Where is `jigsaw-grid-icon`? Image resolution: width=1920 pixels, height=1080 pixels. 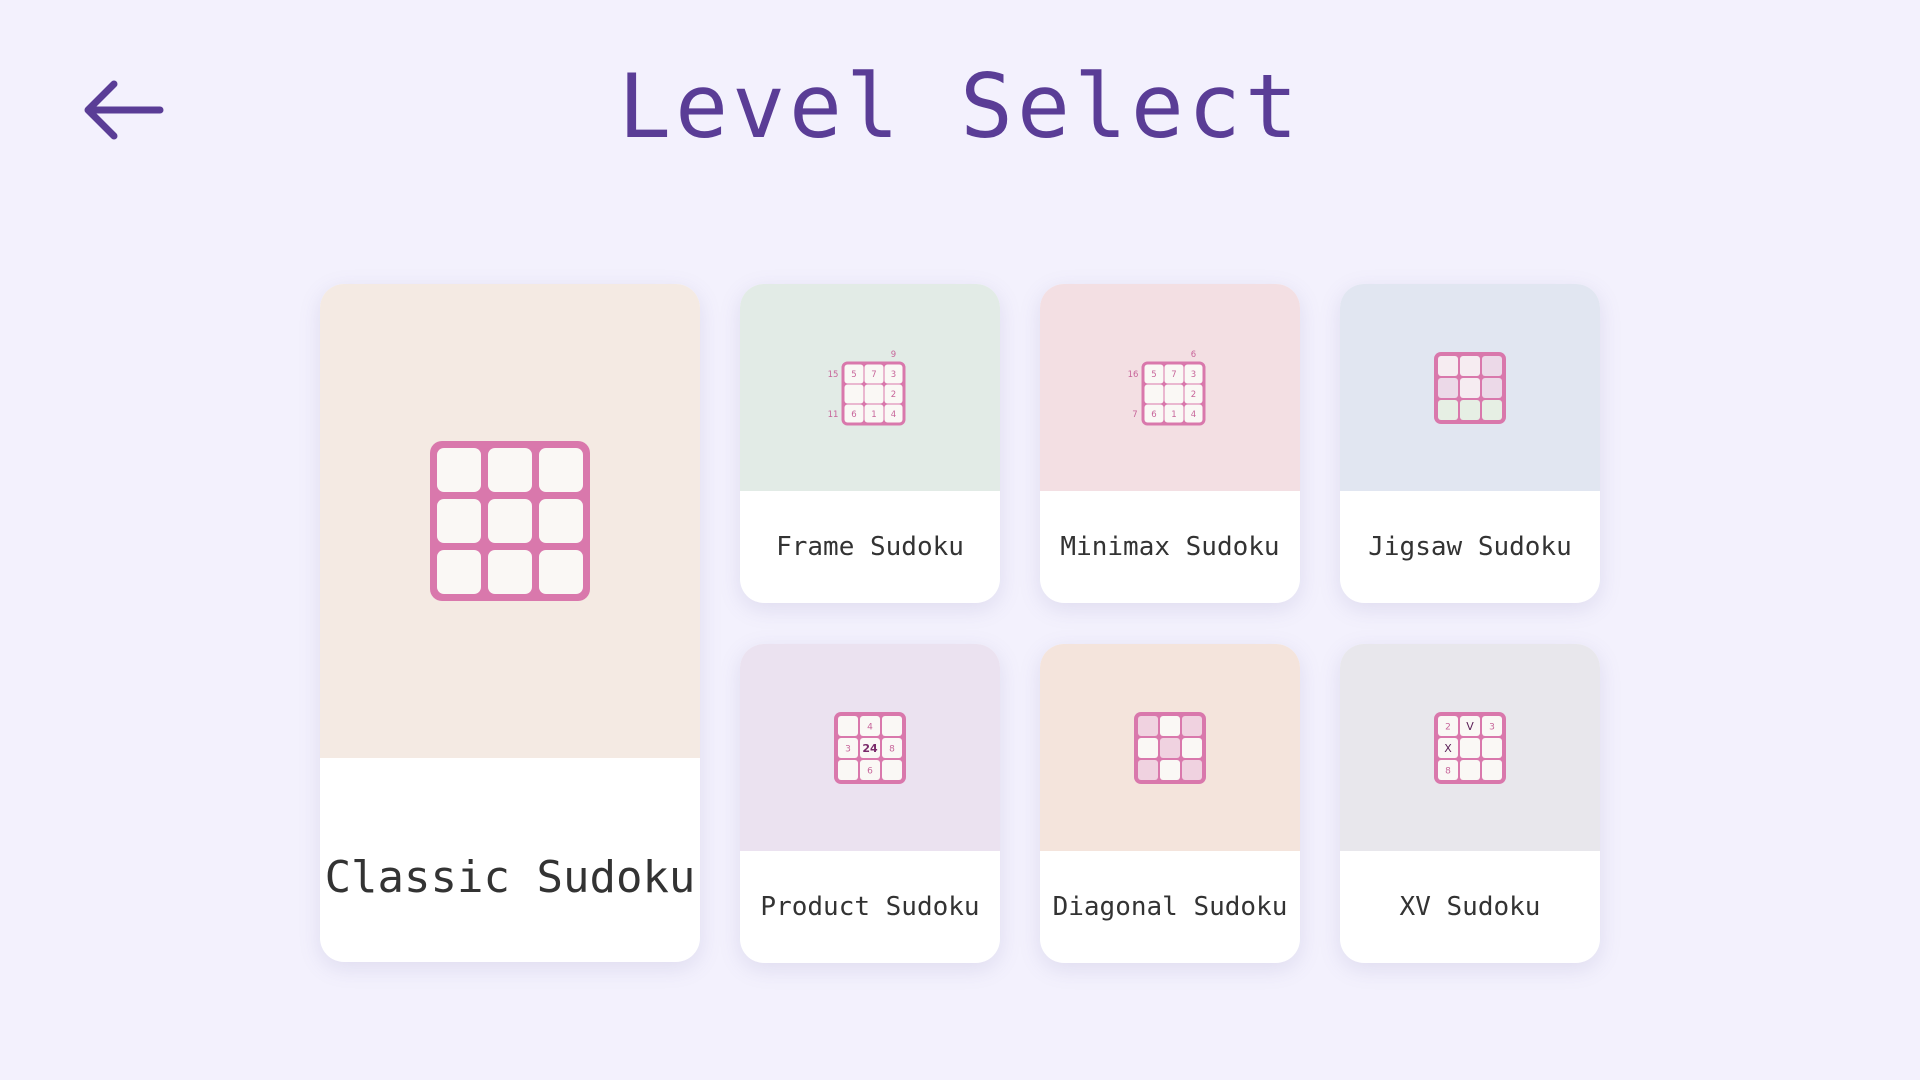 jigsaw-grid-icon is located at coordinates (1470, 387).